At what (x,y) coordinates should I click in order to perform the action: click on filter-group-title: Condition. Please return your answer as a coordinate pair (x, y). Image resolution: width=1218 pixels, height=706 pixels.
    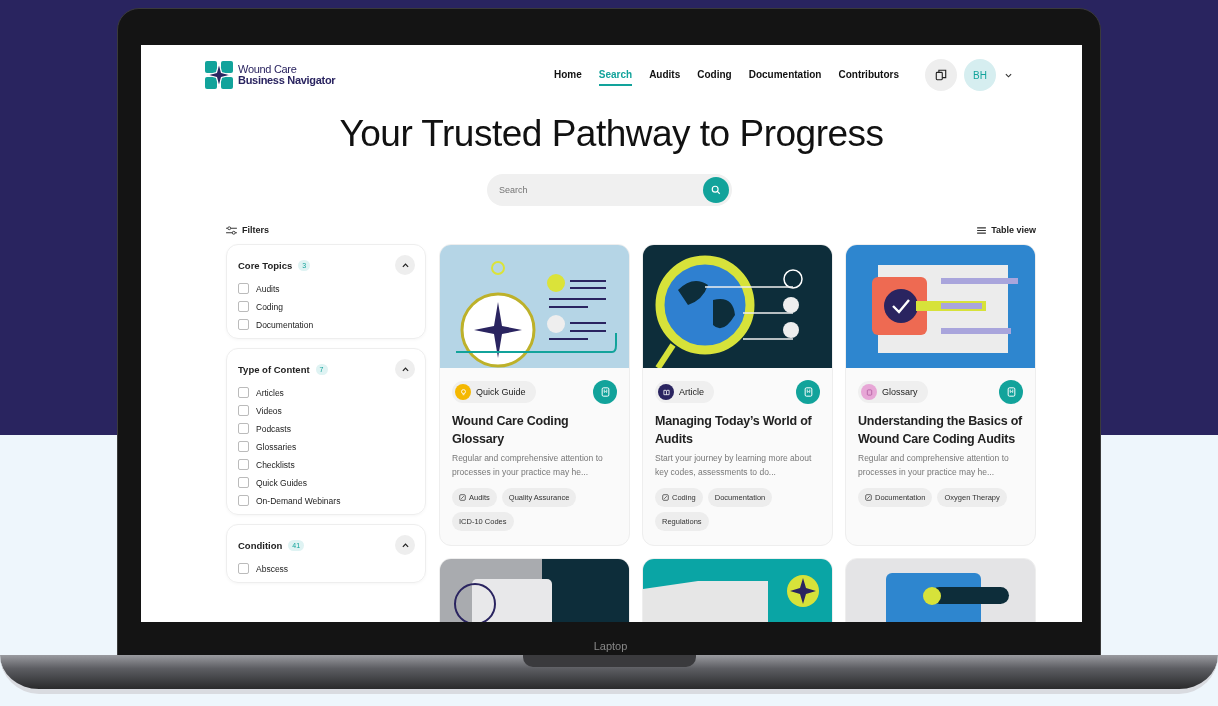
    Looking at the image, I should click on (260, 545).